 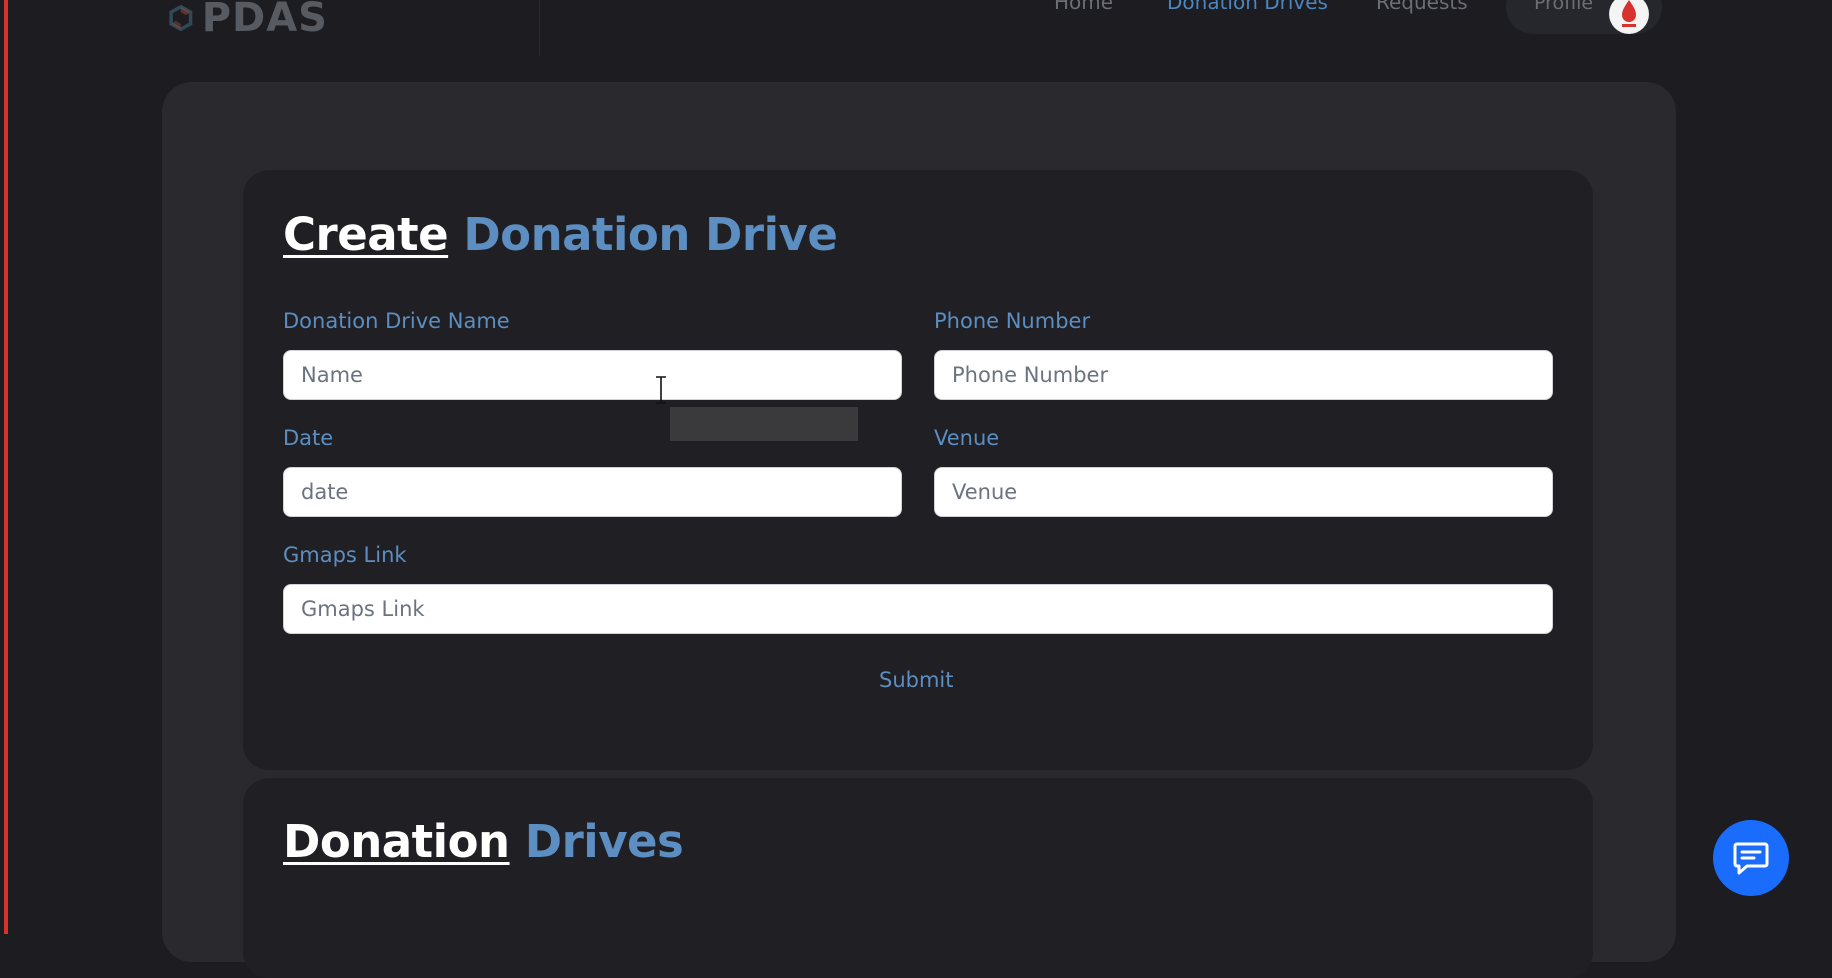 What do you see at coordinates (916, 680) in the screenshot?
I see `submit-button: Submit` at bounding box center [916, 680].